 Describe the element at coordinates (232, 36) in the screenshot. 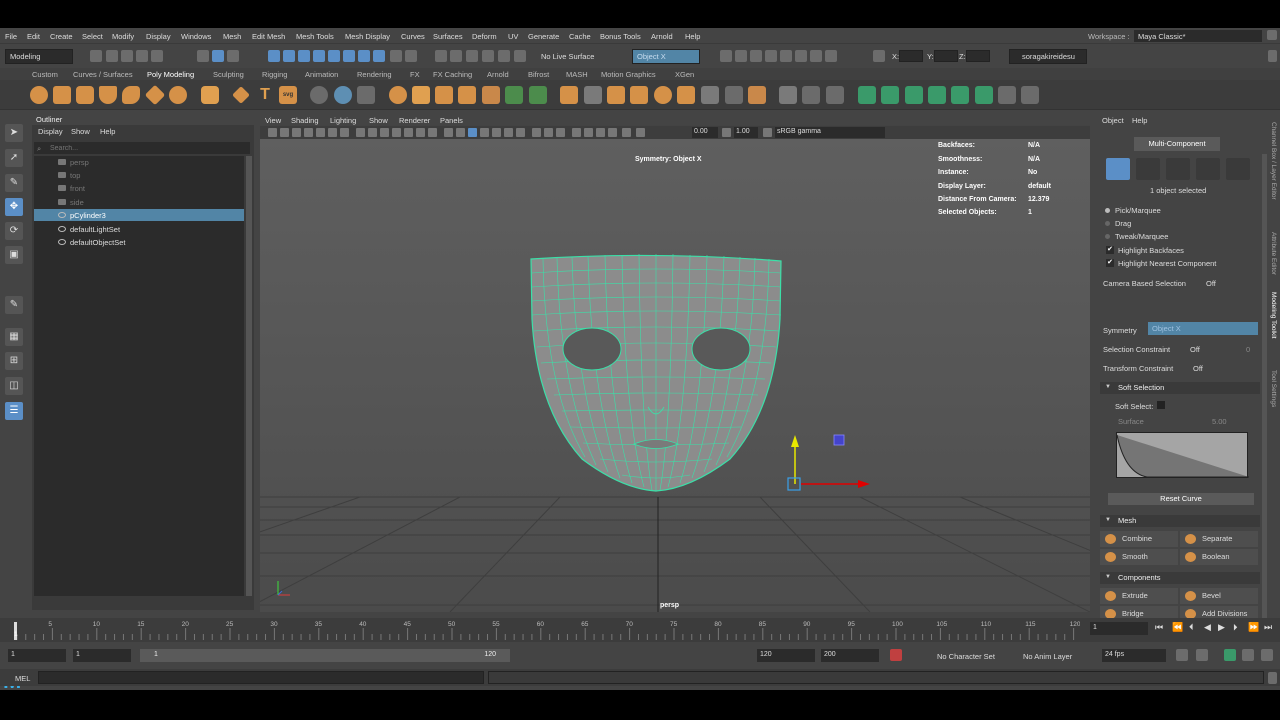

I see `menu-mesh: Mesh` at that location.